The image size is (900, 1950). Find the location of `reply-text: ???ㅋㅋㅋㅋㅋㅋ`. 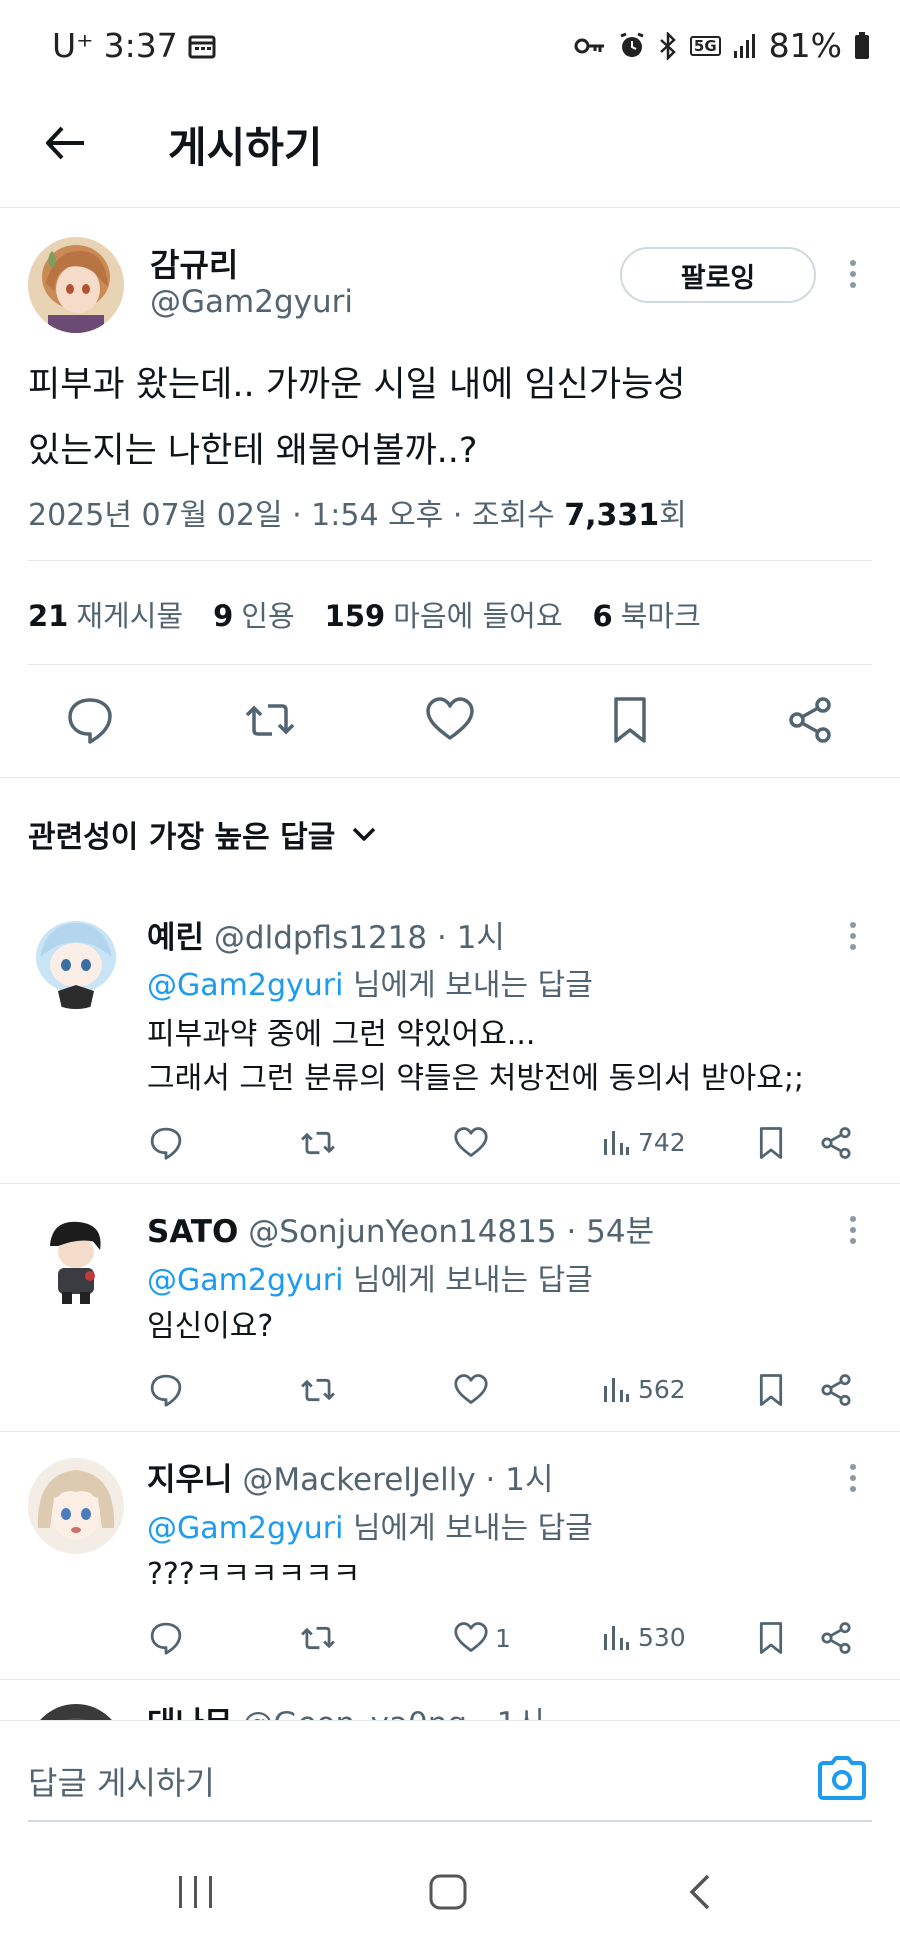

reply-text: ???ㅋㅋㅋㅋㅋㅋ is located at coordinates (253, 1575).